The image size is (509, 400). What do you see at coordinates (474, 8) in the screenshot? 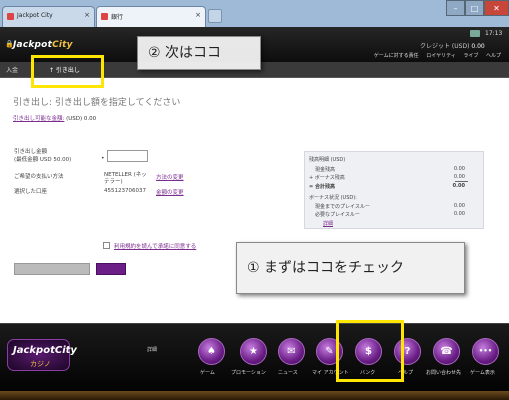
I see `maximize-button: □` at bounding box center [474, 8].